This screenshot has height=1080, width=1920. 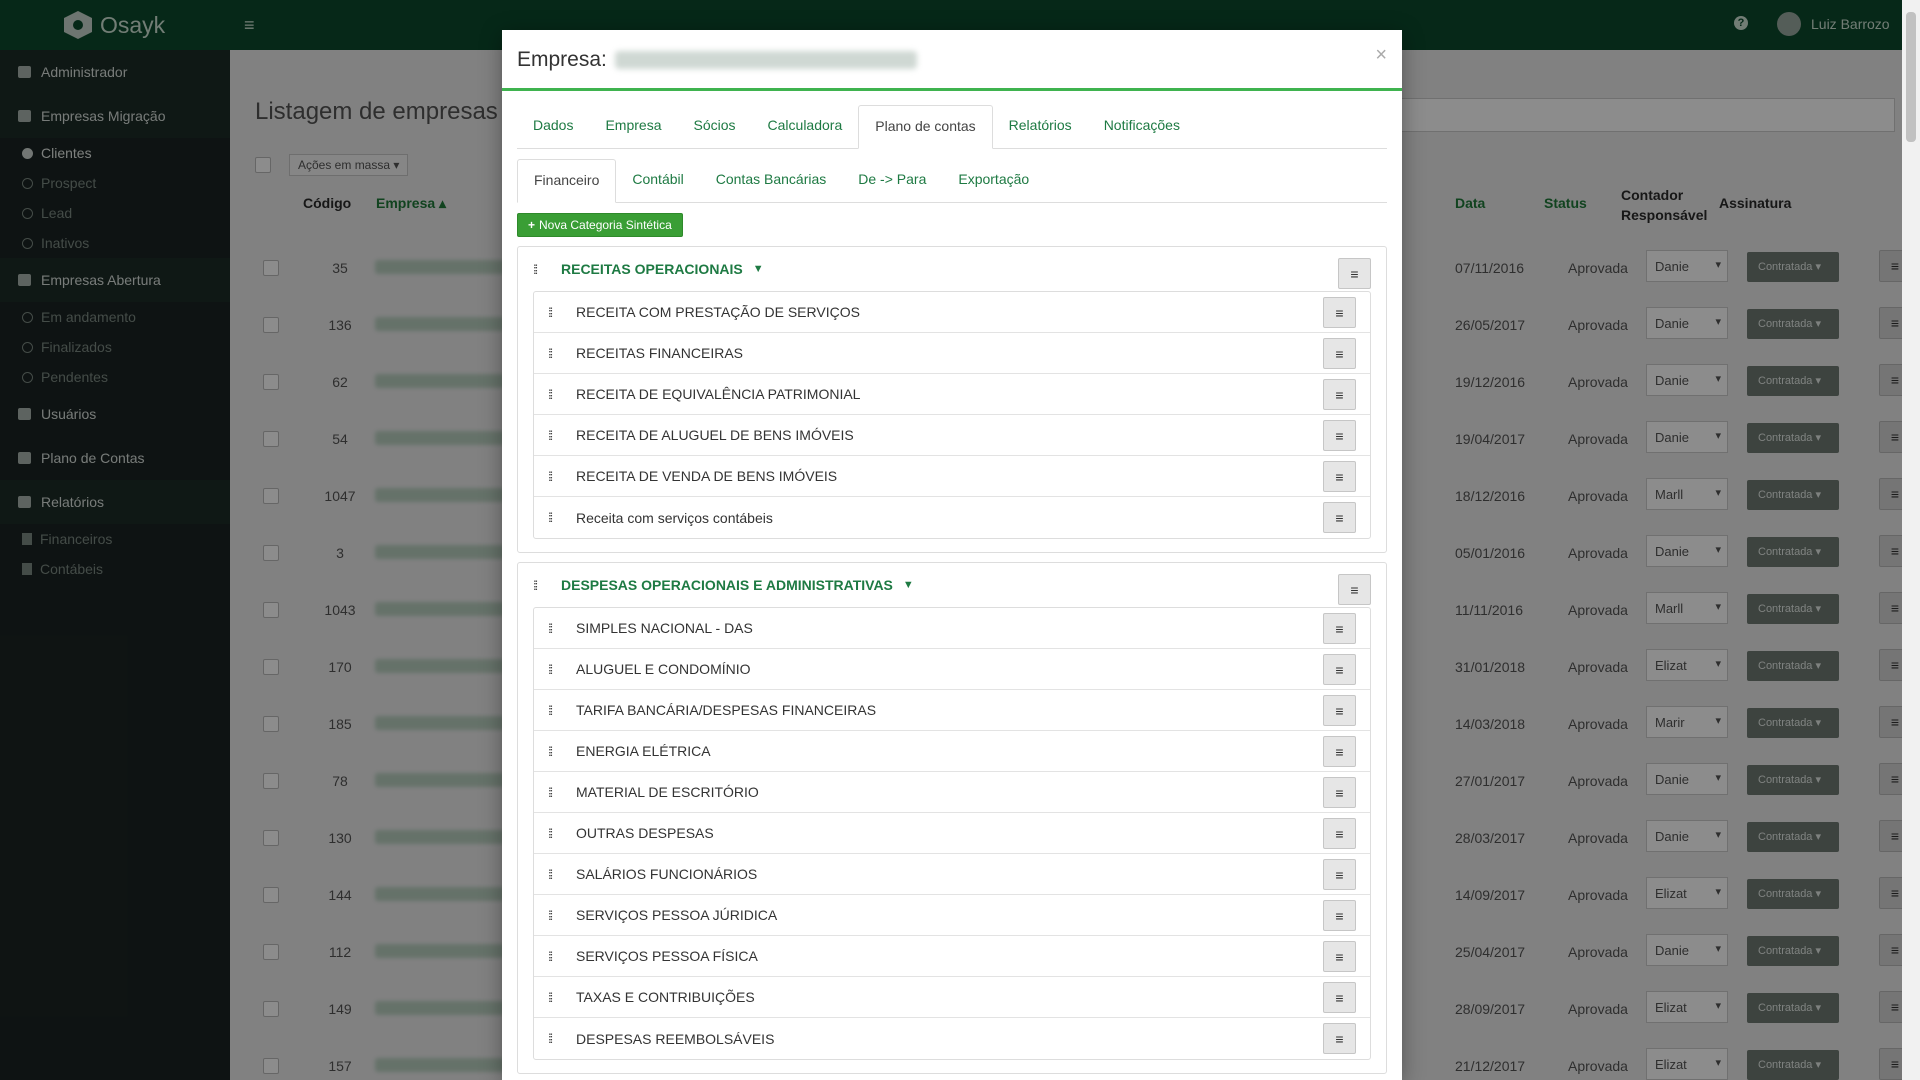 I want to click on modal-title: Empresa:, so click(x=952, y=60).